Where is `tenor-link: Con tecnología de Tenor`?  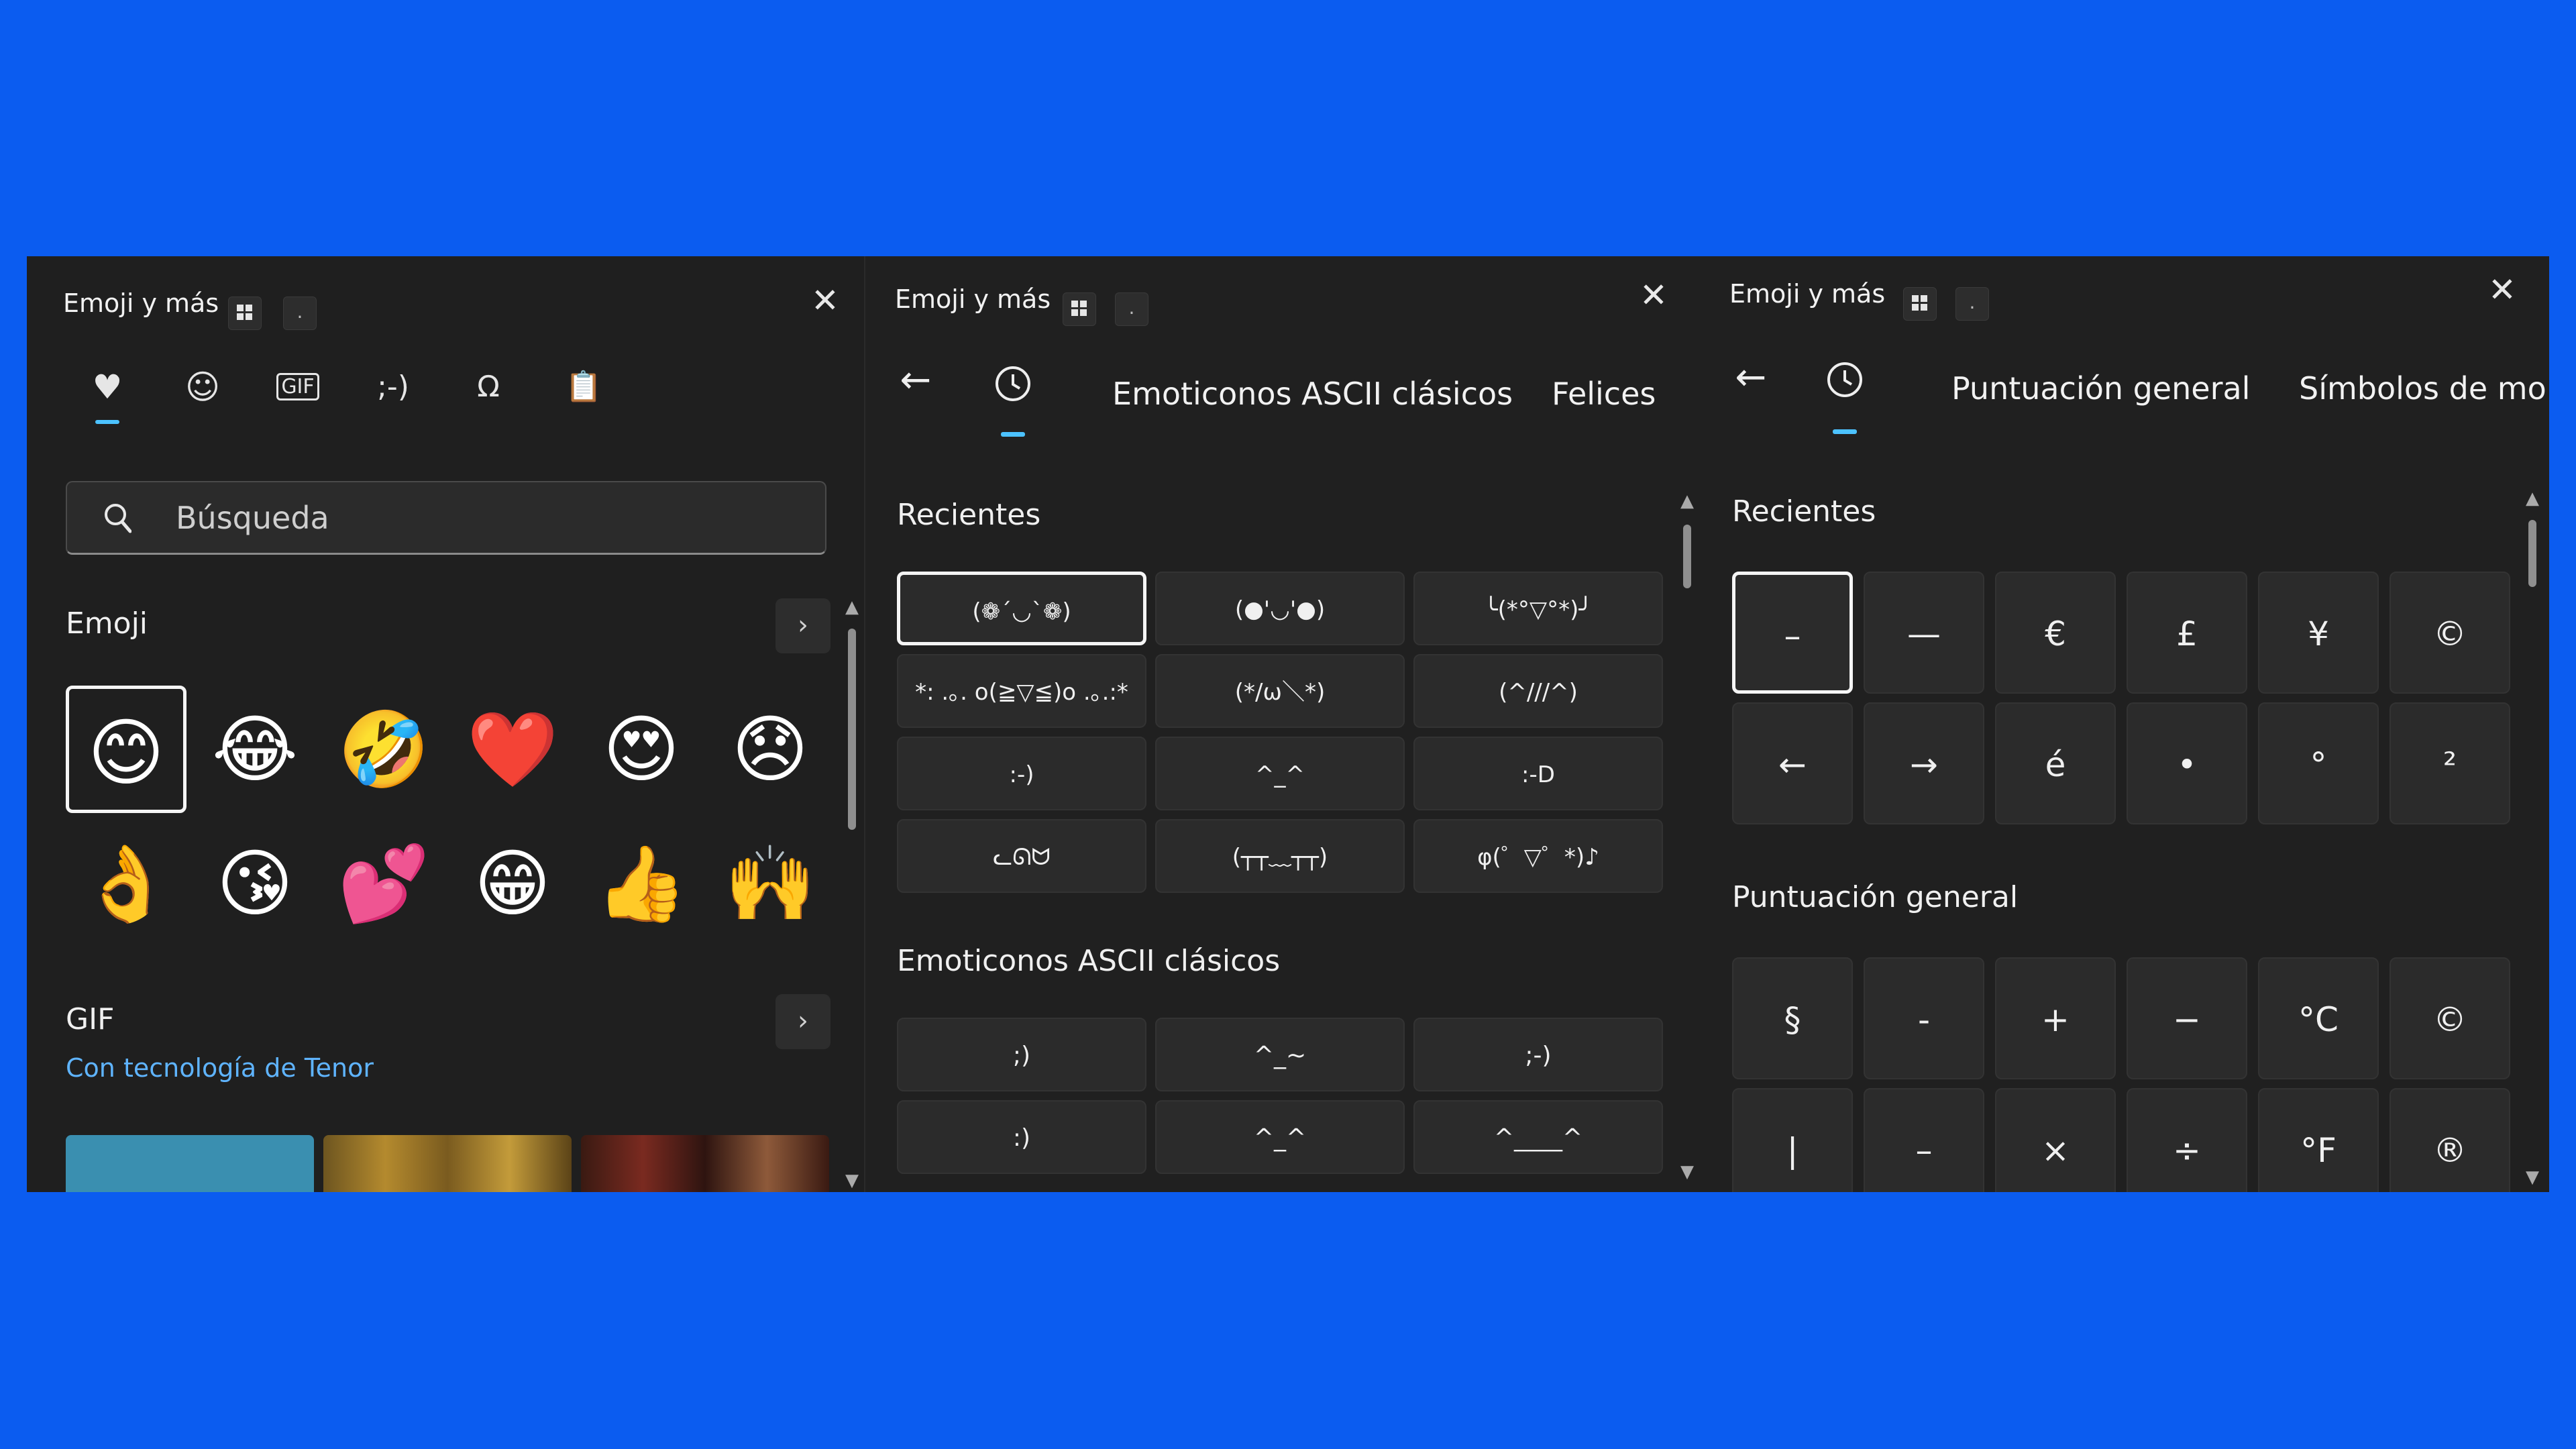
tenor-link: Con tecnología de Tenor is located at coordinates (220, 1068).